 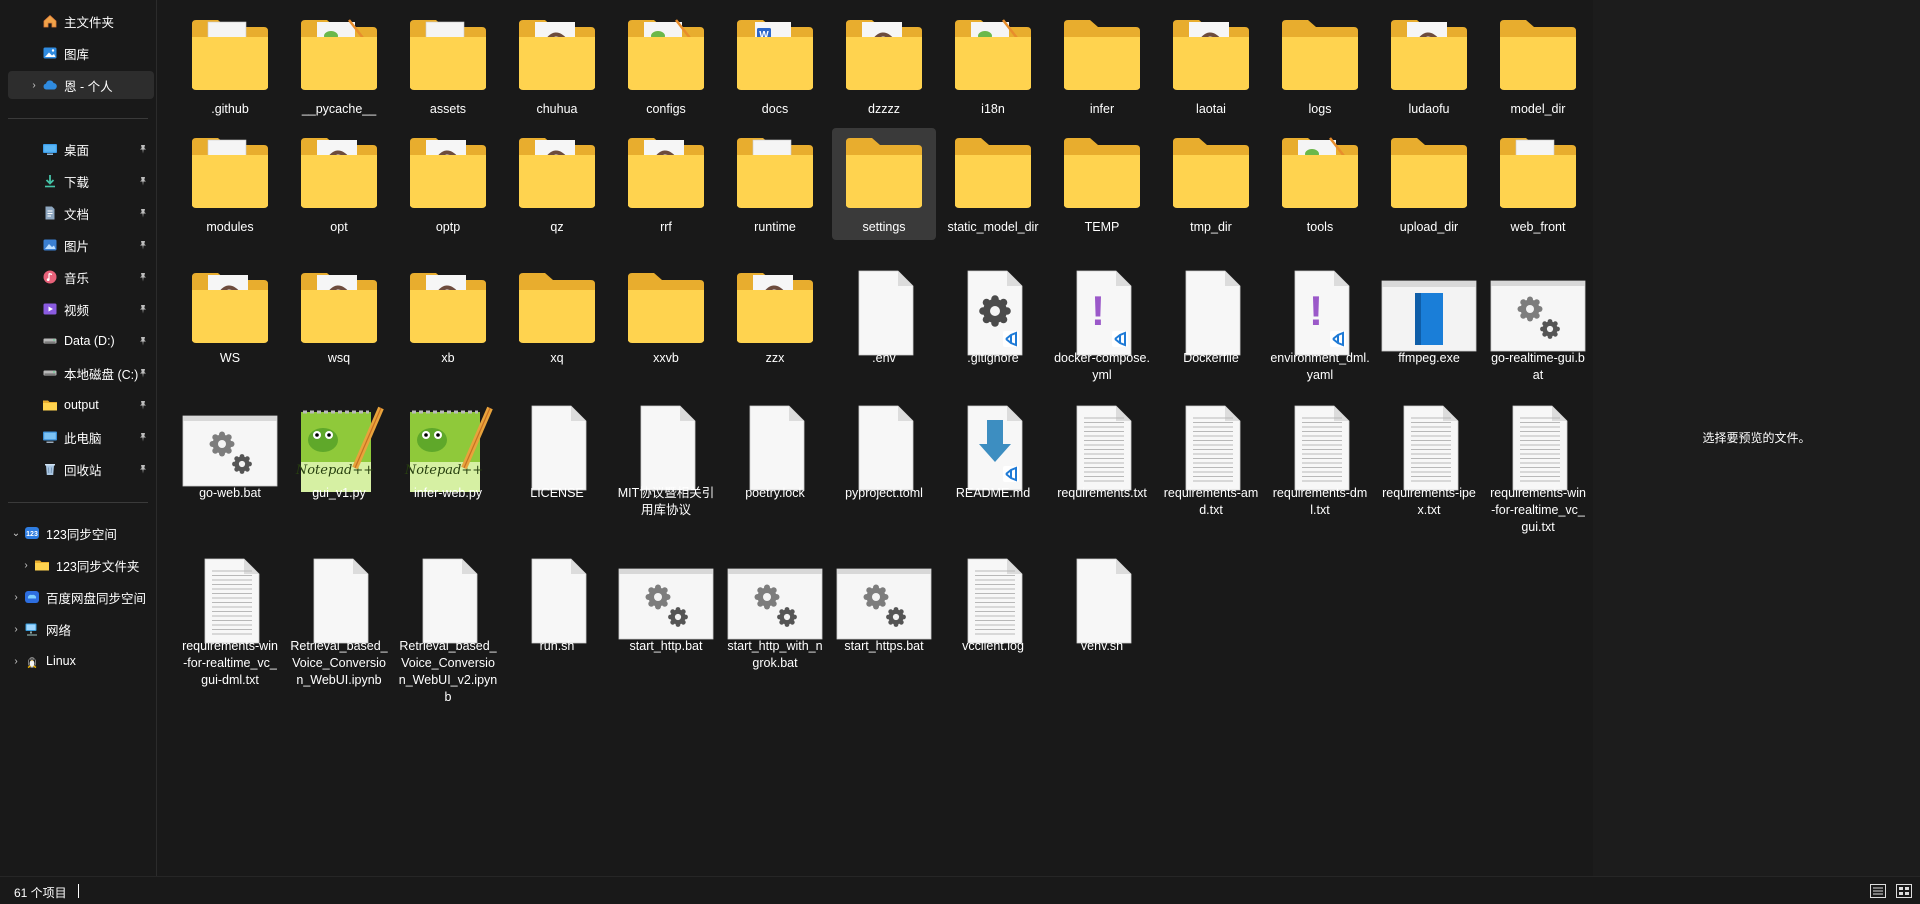 I want to click on sidebar-item: Data (D:), so click(x=81, y=341).